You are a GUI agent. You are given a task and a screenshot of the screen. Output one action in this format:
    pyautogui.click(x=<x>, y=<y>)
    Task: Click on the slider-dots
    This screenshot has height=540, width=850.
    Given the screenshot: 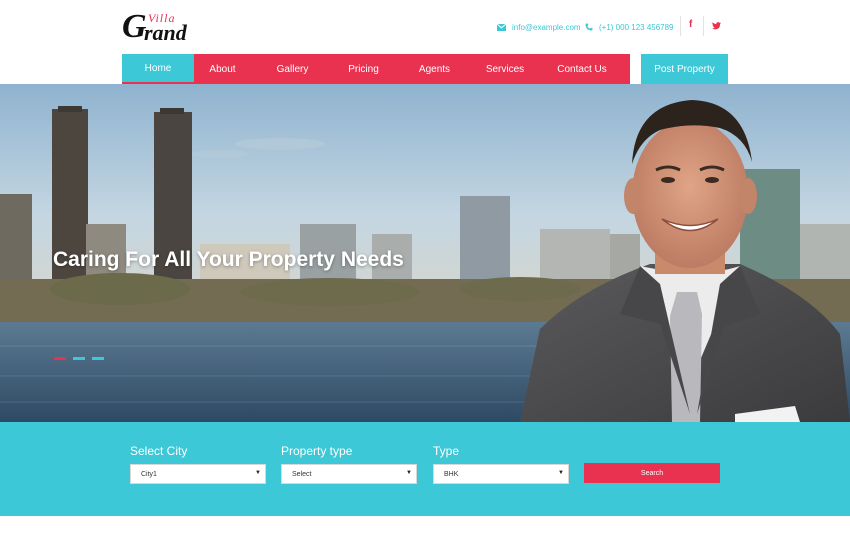 What is the action you would take?
    pyautogui.click(x=82, y=358)
    